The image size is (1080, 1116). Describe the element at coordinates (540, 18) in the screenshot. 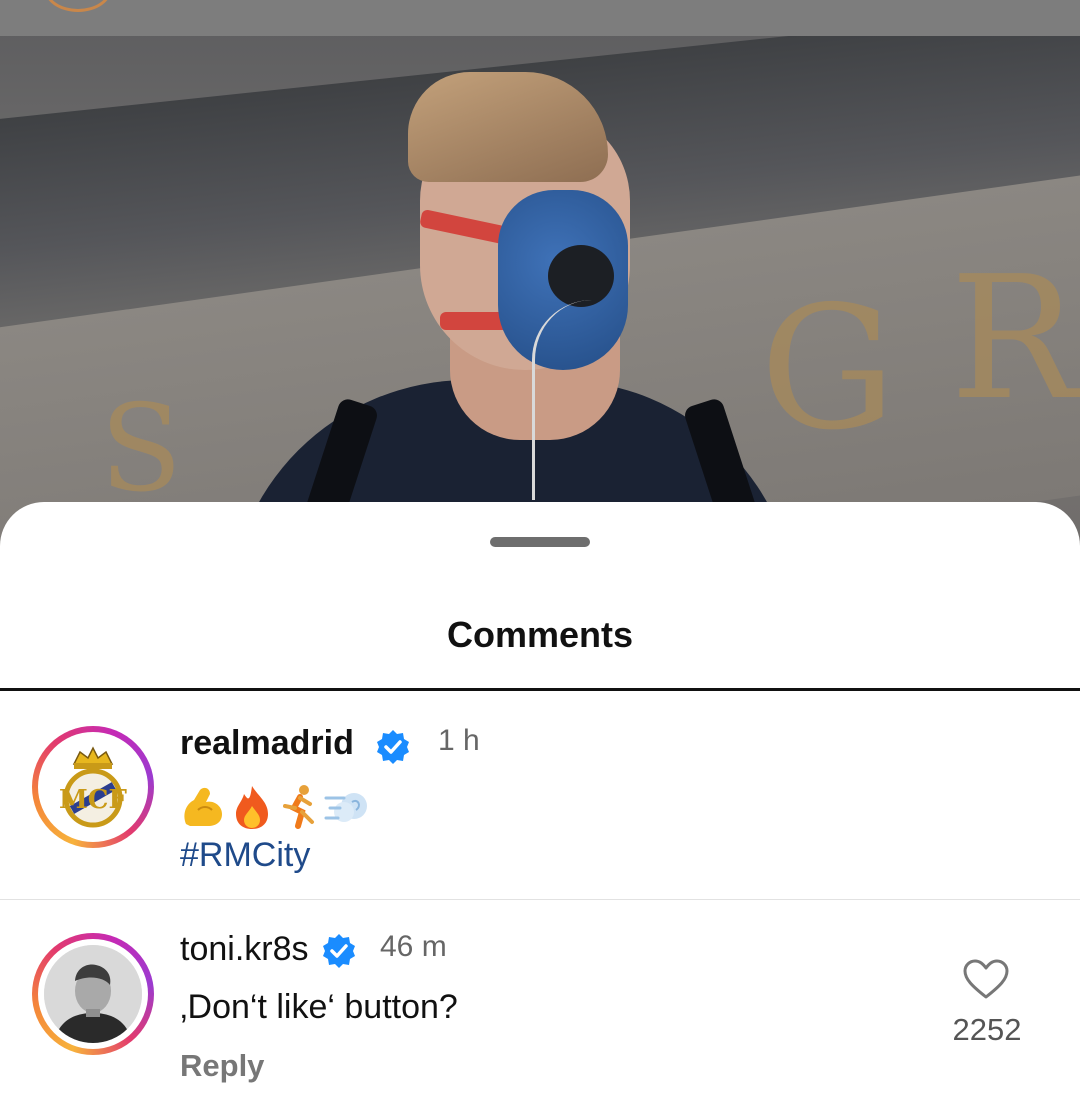

I see `underlying-header` at that location.